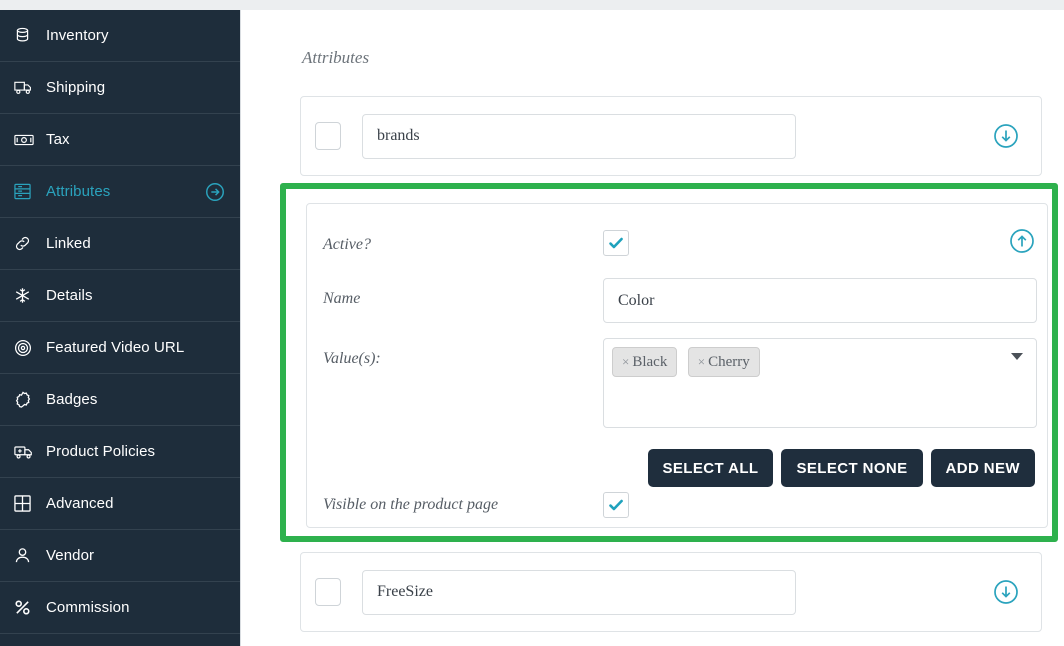 This screenshot has width=1064, height=646. Describe the element at coordinates (27, 140) in the screenshot. I see `money-icon` at that location.